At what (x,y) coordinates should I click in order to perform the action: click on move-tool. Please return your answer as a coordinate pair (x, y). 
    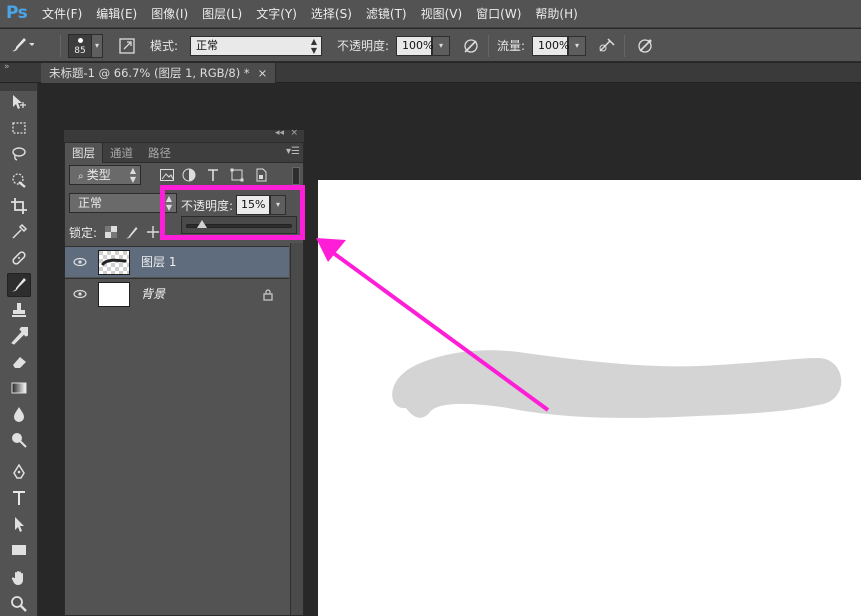
    Looking at the image, I should click on (19, 103).